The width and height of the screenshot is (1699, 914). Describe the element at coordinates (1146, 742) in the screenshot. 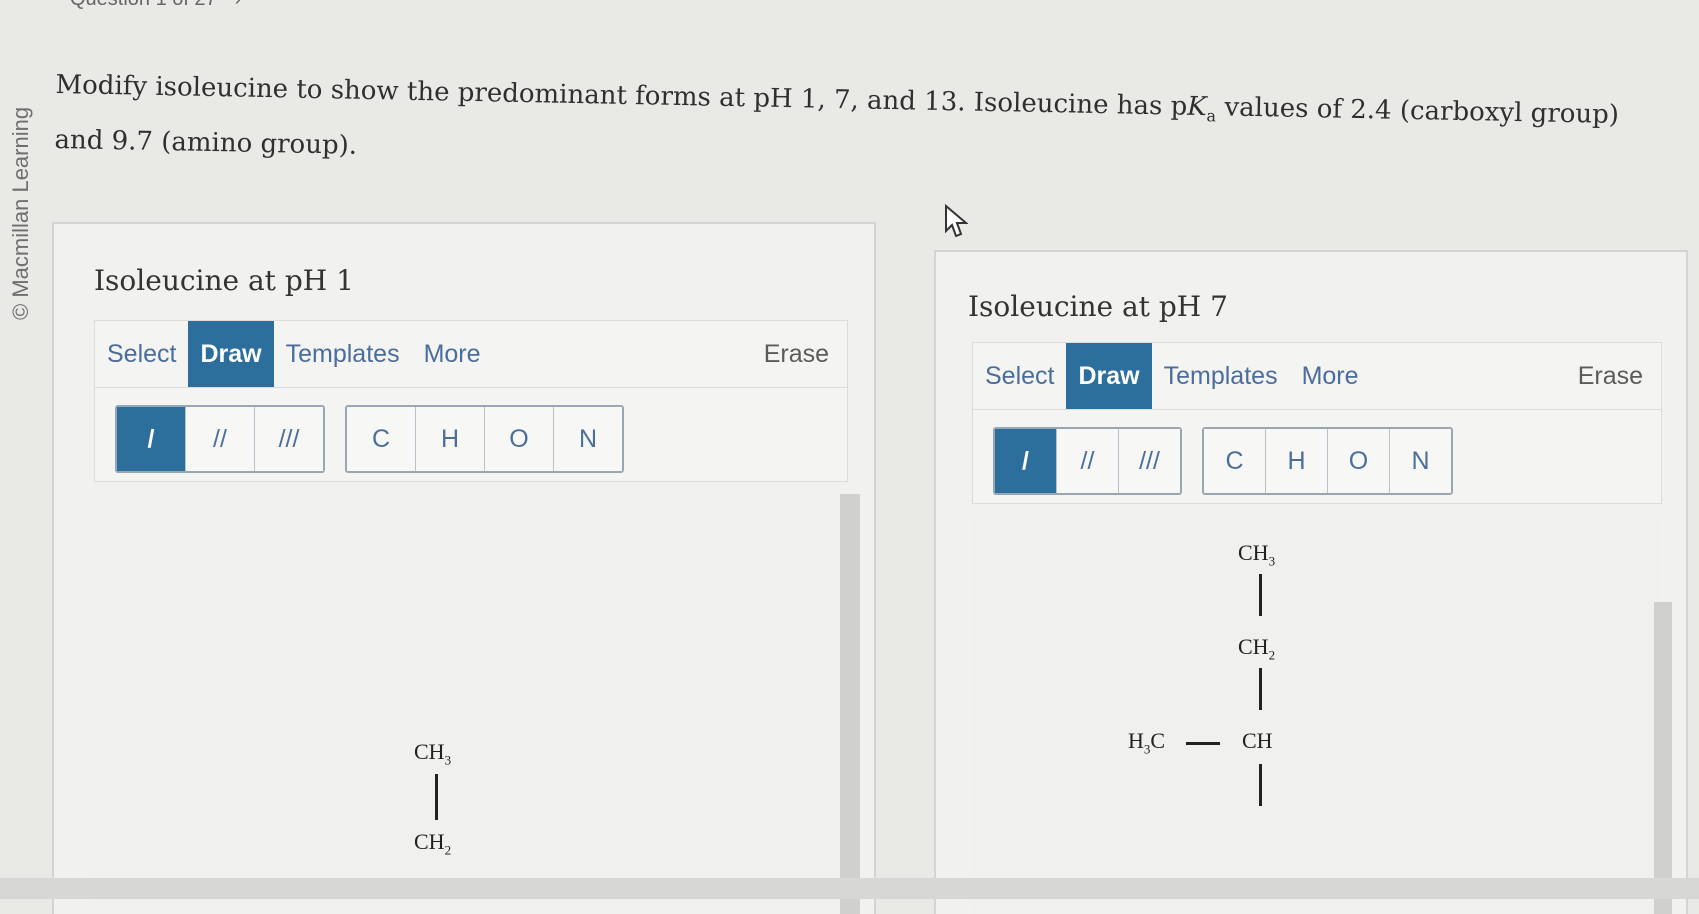

I see `atom-h3c: H3C` at that location.